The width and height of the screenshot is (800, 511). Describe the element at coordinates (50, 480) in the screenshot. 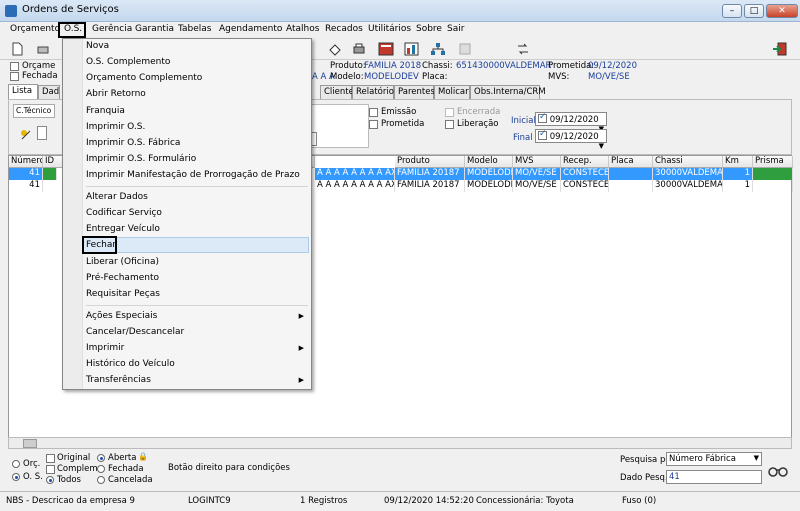

I see `todos-radio` at that location.